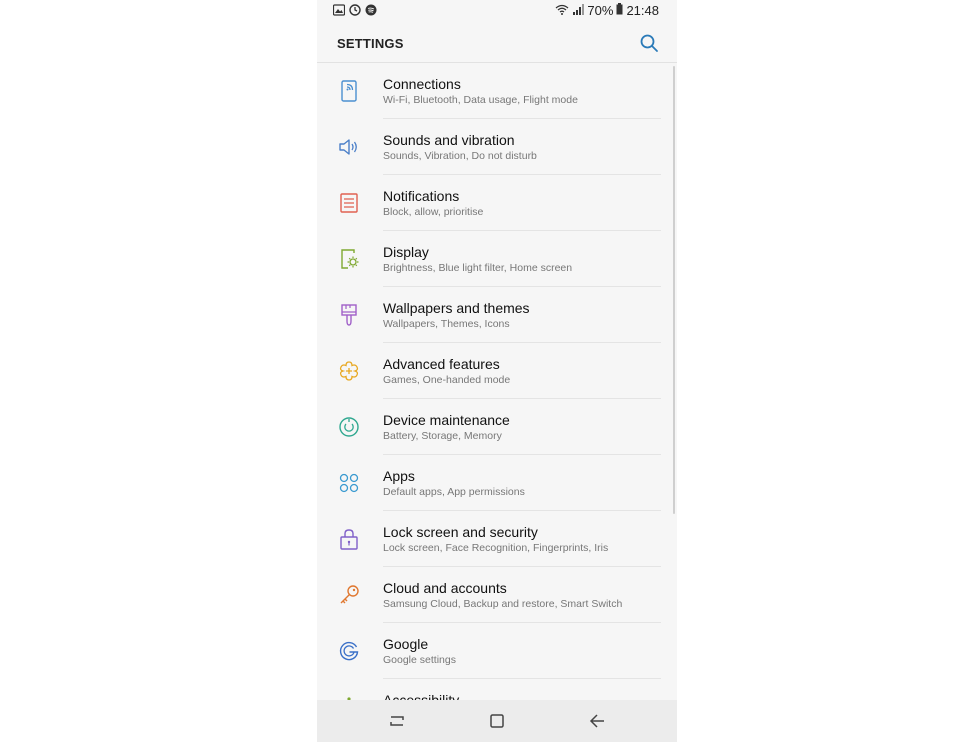  What do you see at coordinates (441, 364) in the screenshot?
I see `settings-item-title: Advanced features` at bounding box center [441, 364].